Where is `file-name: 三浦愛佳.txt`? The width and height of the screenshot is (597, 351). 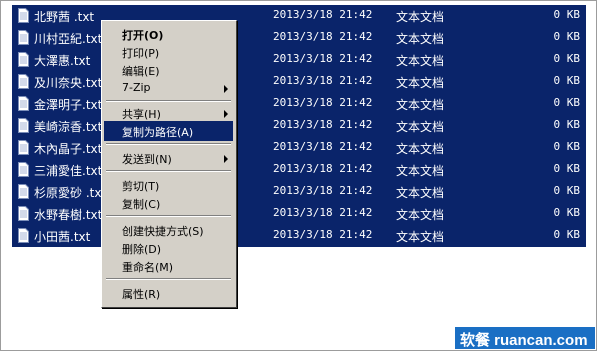 file-name: 三浦愛佳.txt is located at coordinates (68, 171).